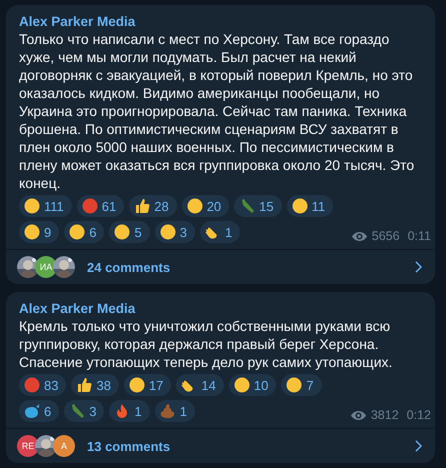  I want to click on reaction-button: 7, so click(301, 385).